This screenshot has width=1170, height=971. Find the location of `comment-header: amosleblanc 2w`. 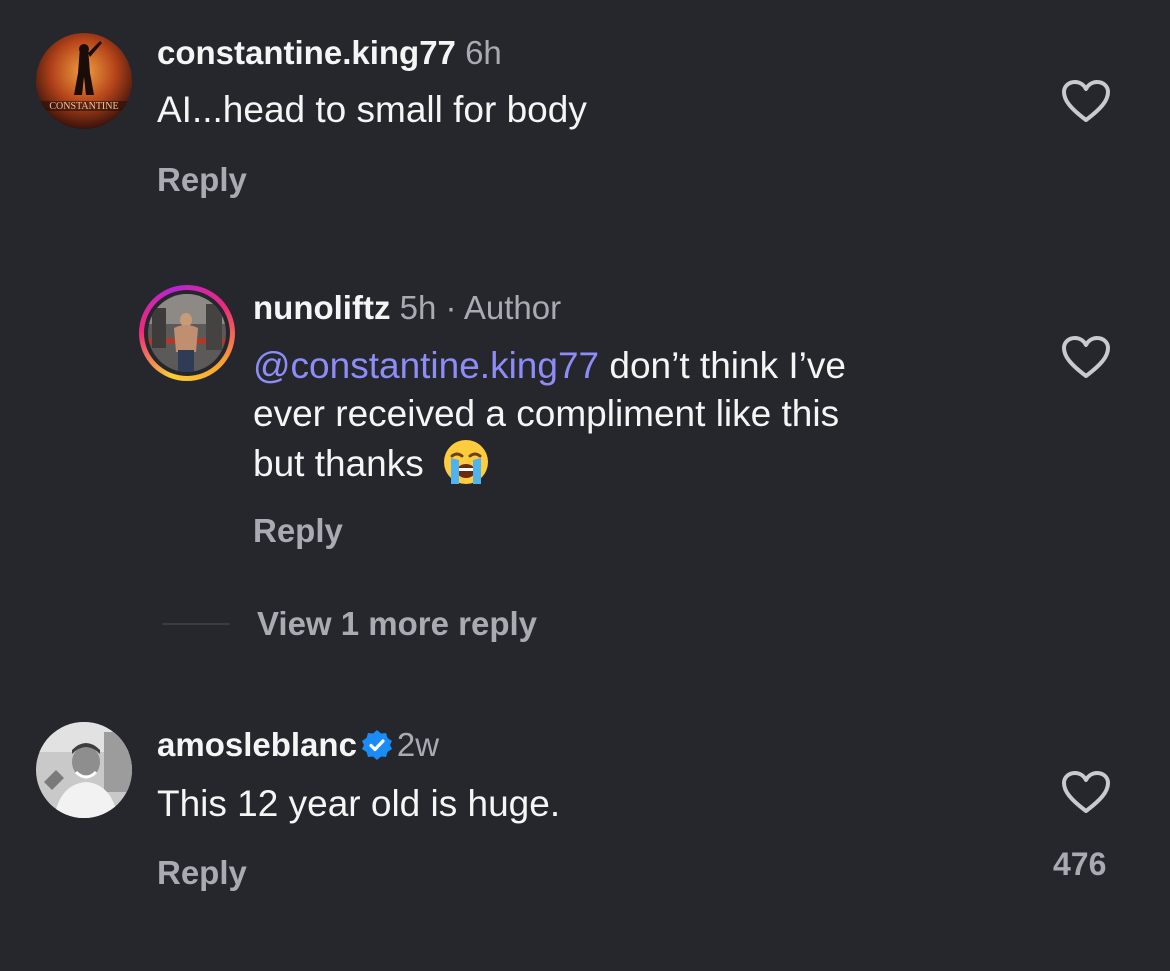

comment-header: amosleblanc 2w is located at coordinates (298, 745).